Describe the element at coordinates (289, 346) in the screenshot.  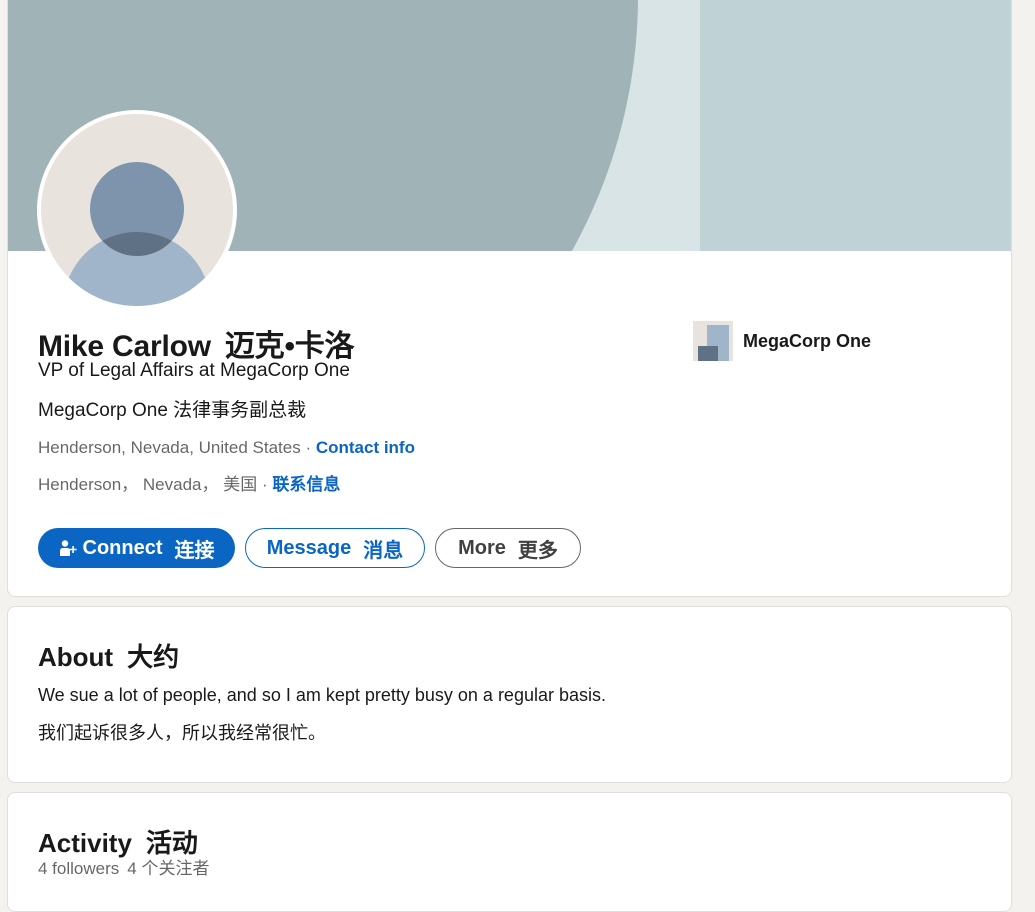
I see `profile-name-zh: 迈克•卡洛` at that location.